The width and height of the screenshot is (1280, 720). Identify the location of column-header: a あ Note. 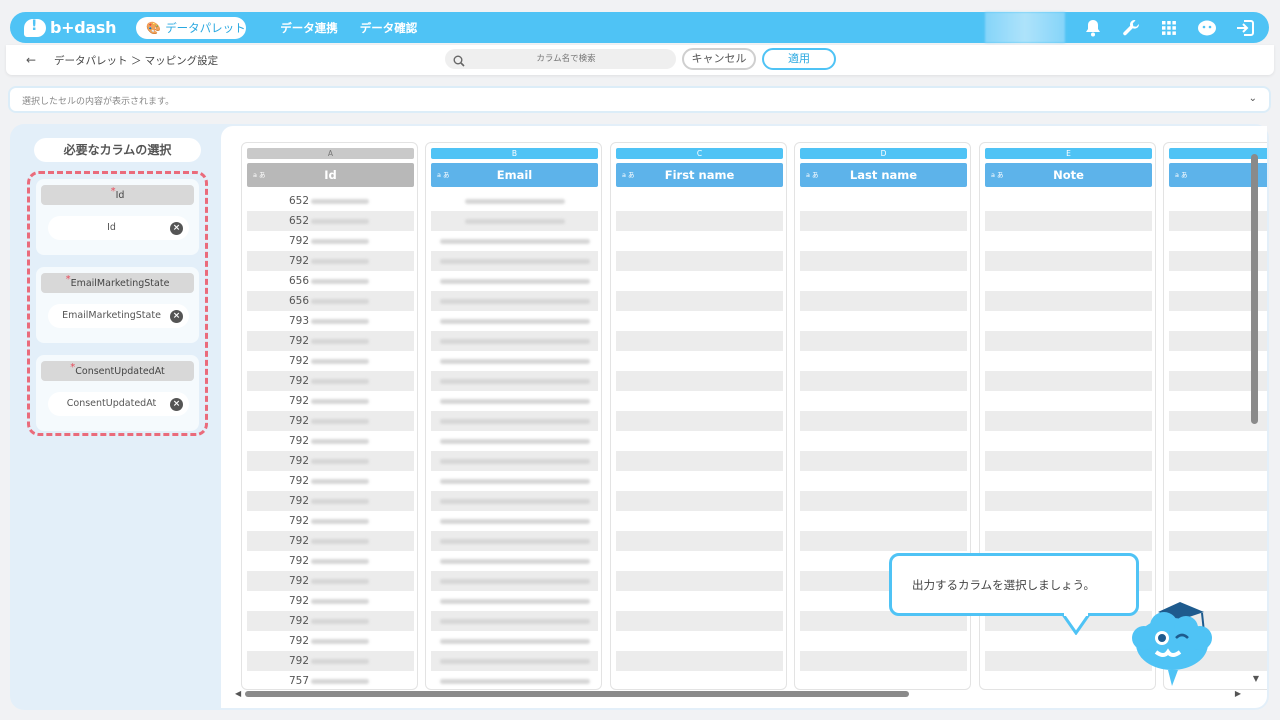
(1068, 175).